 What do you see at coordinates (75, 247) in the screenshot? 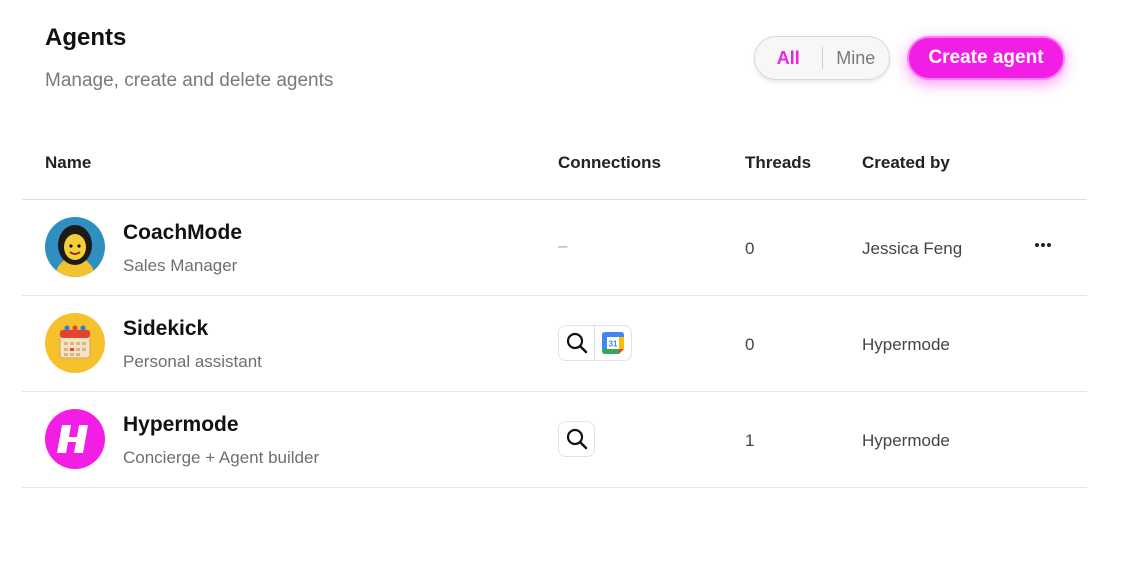
I see `woman-avatar-icon` at bounding box center [75, 247].